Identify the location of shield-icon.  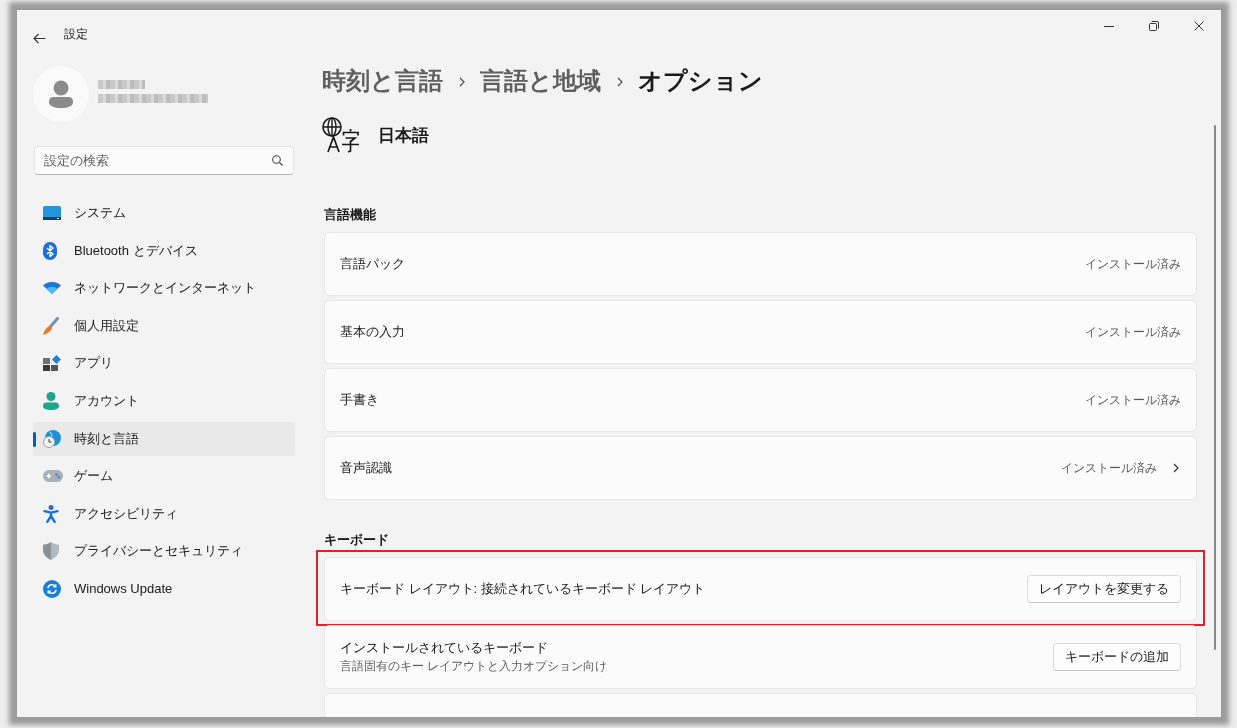
(51, 551).